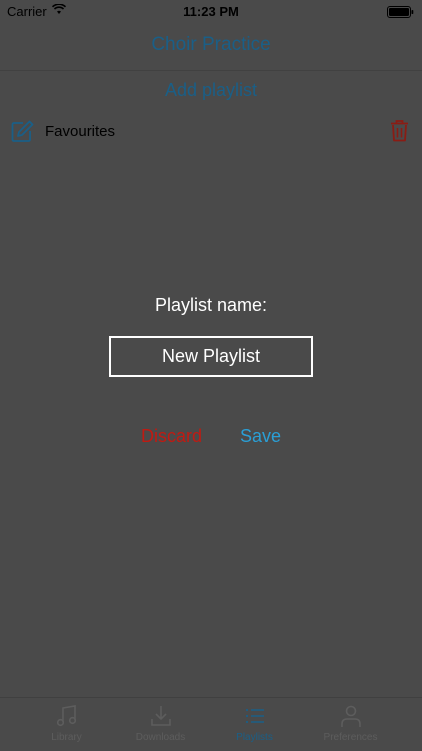 The image size is (422, 751). What do you see at coordinates (254, 716) in the screenshot?
I see `list-icon` at bounding box center [254, 716].